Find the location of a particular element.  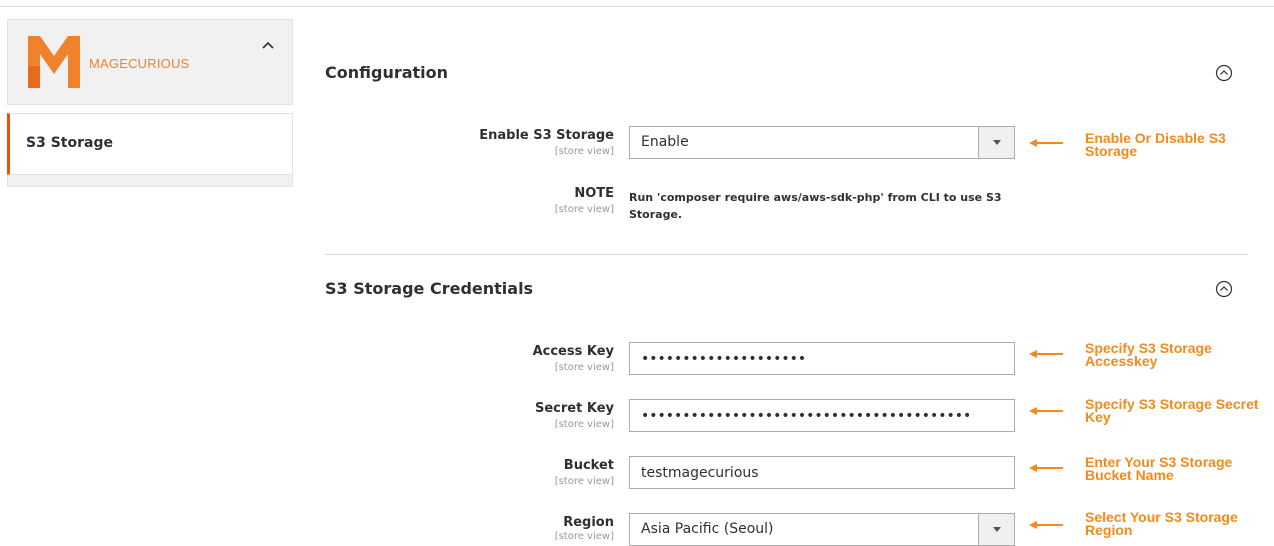

annotation-region: Select Your S3 Storage Region is located at coordinates (1161, 523).